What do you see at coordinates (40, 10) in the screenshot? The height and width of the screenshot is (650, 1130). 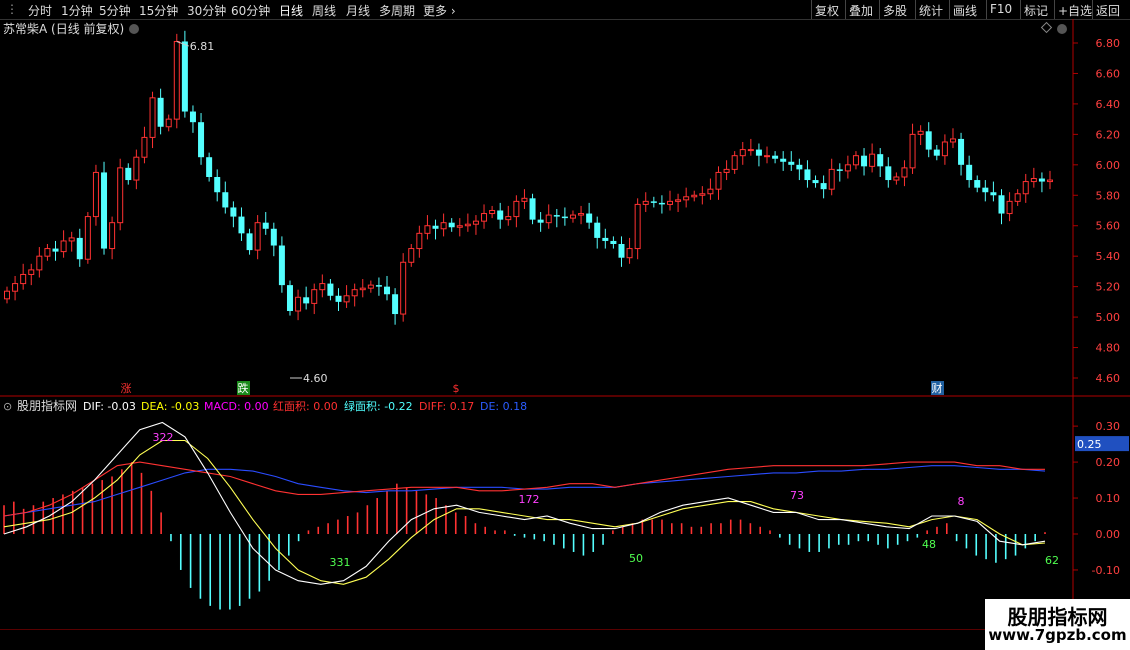 I see `period-tab-0: 分时` at bounding box center [40, 10].